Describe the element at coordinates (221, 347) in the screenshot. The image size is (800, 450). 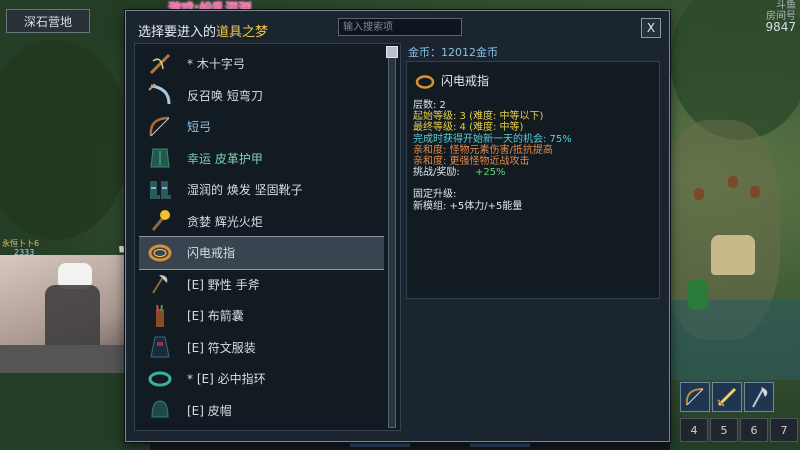
I see `item-label: [E] 符文服装` at that location.